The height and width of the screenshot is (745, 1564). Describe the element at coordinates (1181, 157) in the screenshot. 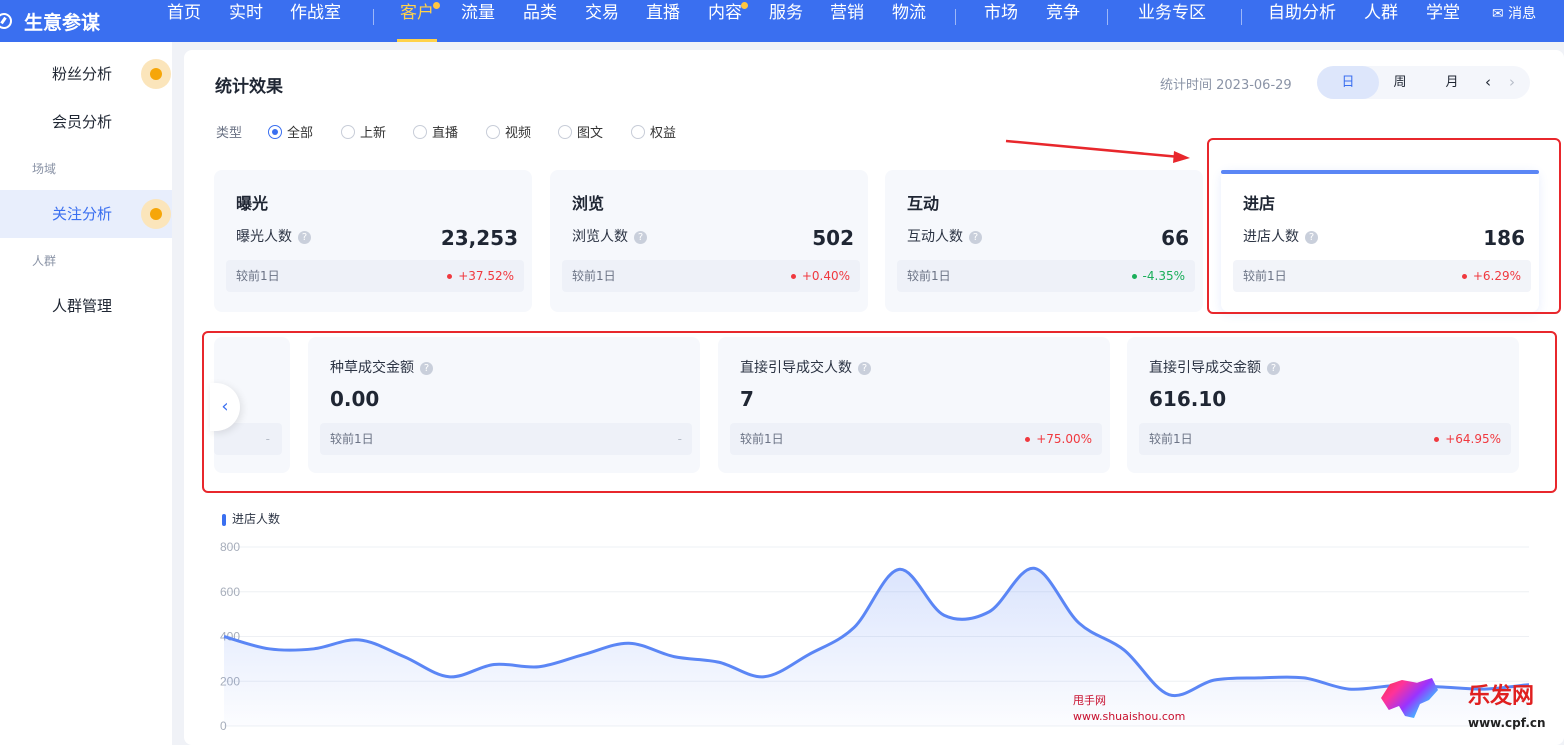

I see `annotation-arrowhead` at that location.